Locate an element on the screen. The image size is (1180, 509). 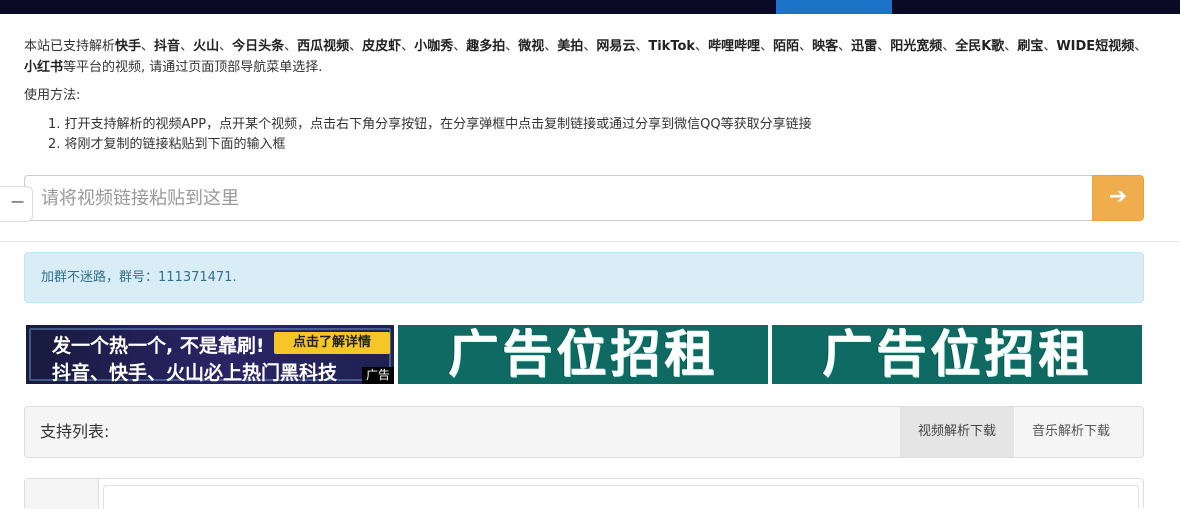
platform-name: 微视 is located at coordinates (531, 46).